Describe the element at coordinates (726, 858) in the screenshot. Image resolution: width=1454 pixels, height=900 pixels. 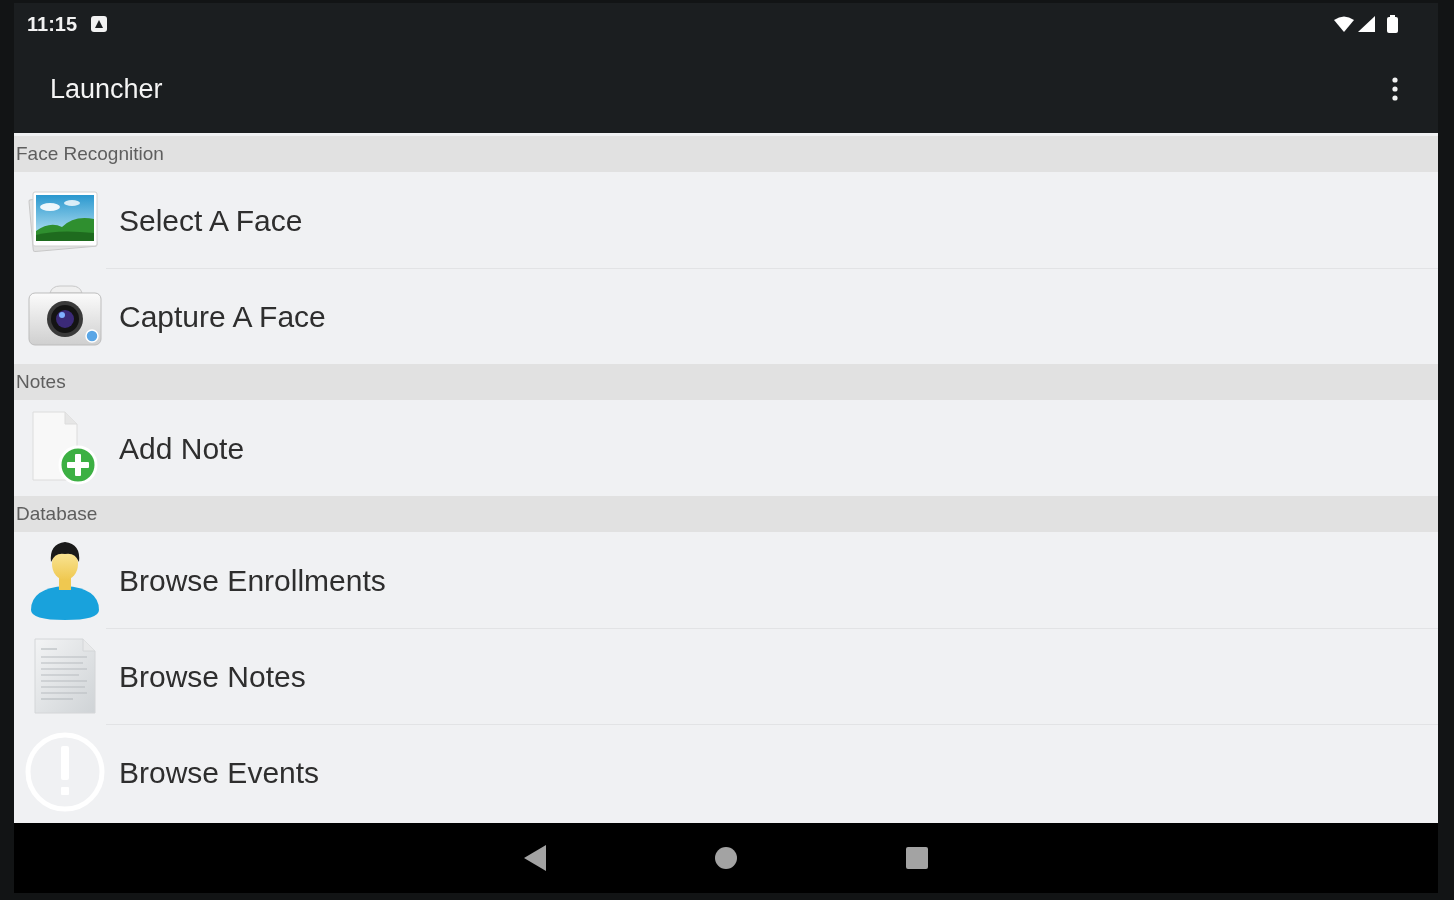
I see `home-icon` at that location.